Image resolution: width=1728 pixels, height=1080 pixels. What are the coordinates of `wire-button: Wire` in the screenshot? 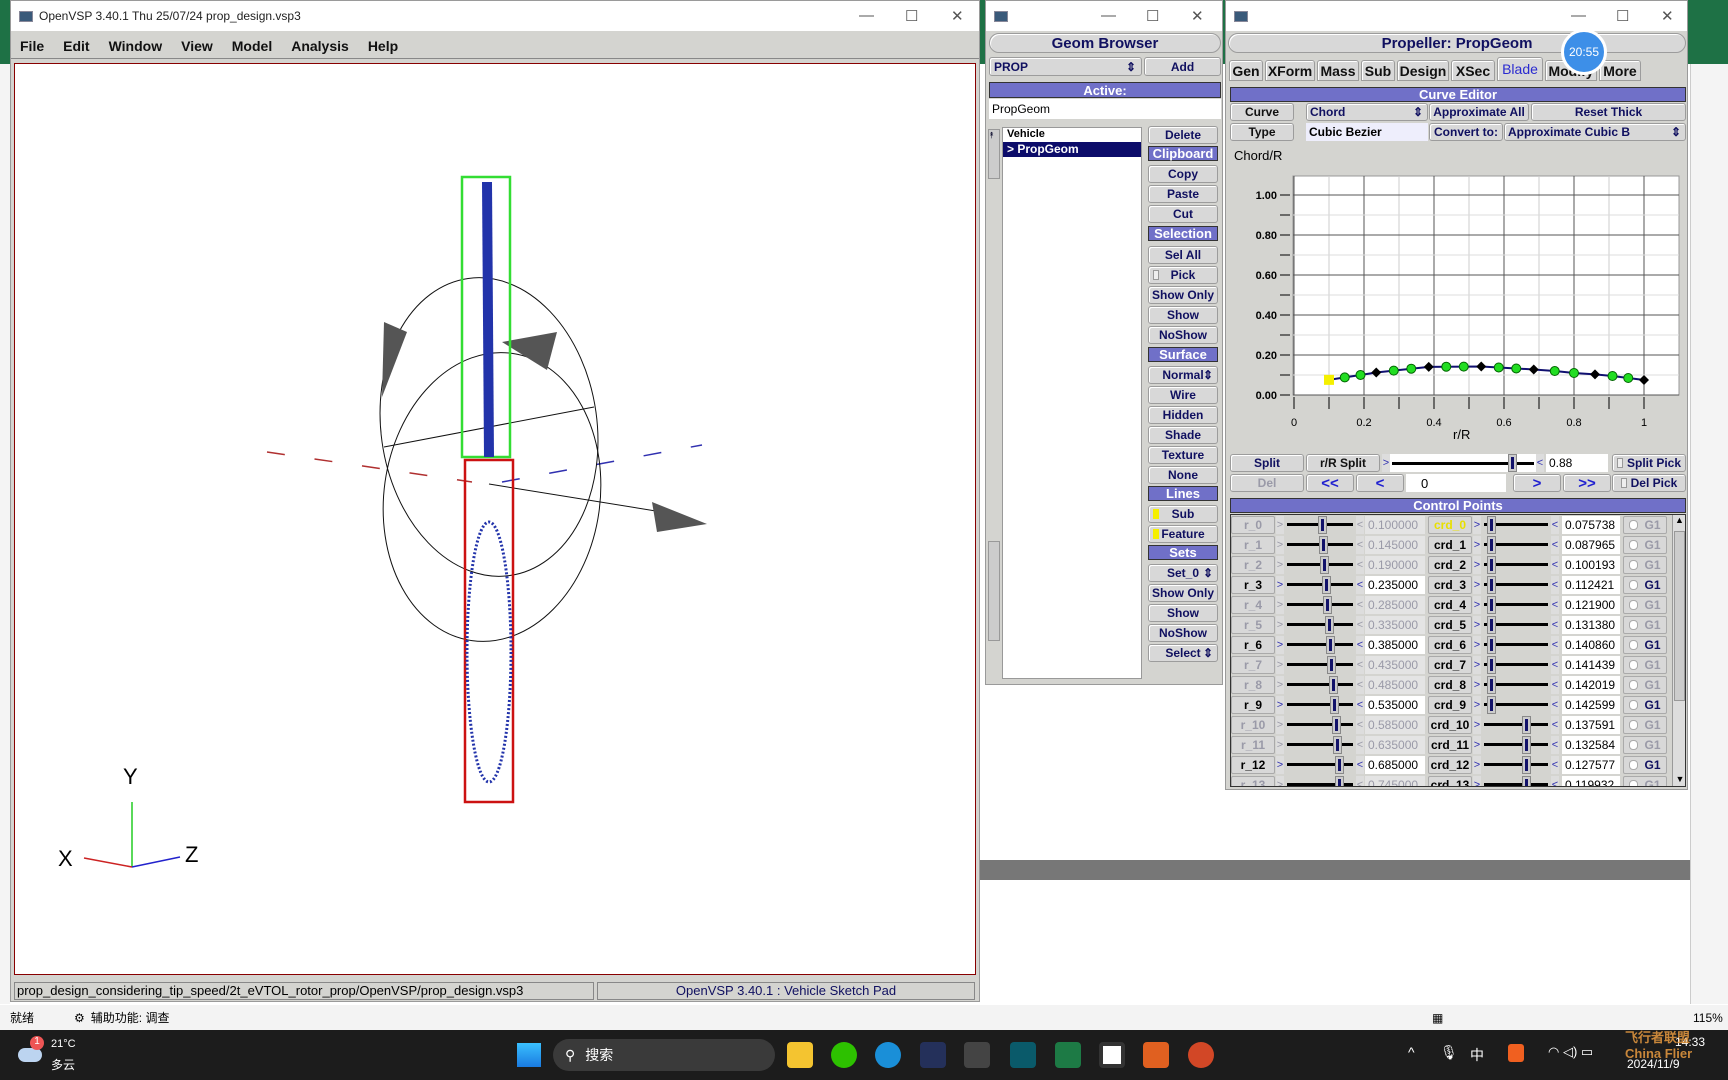 It's located at (1183, 395).